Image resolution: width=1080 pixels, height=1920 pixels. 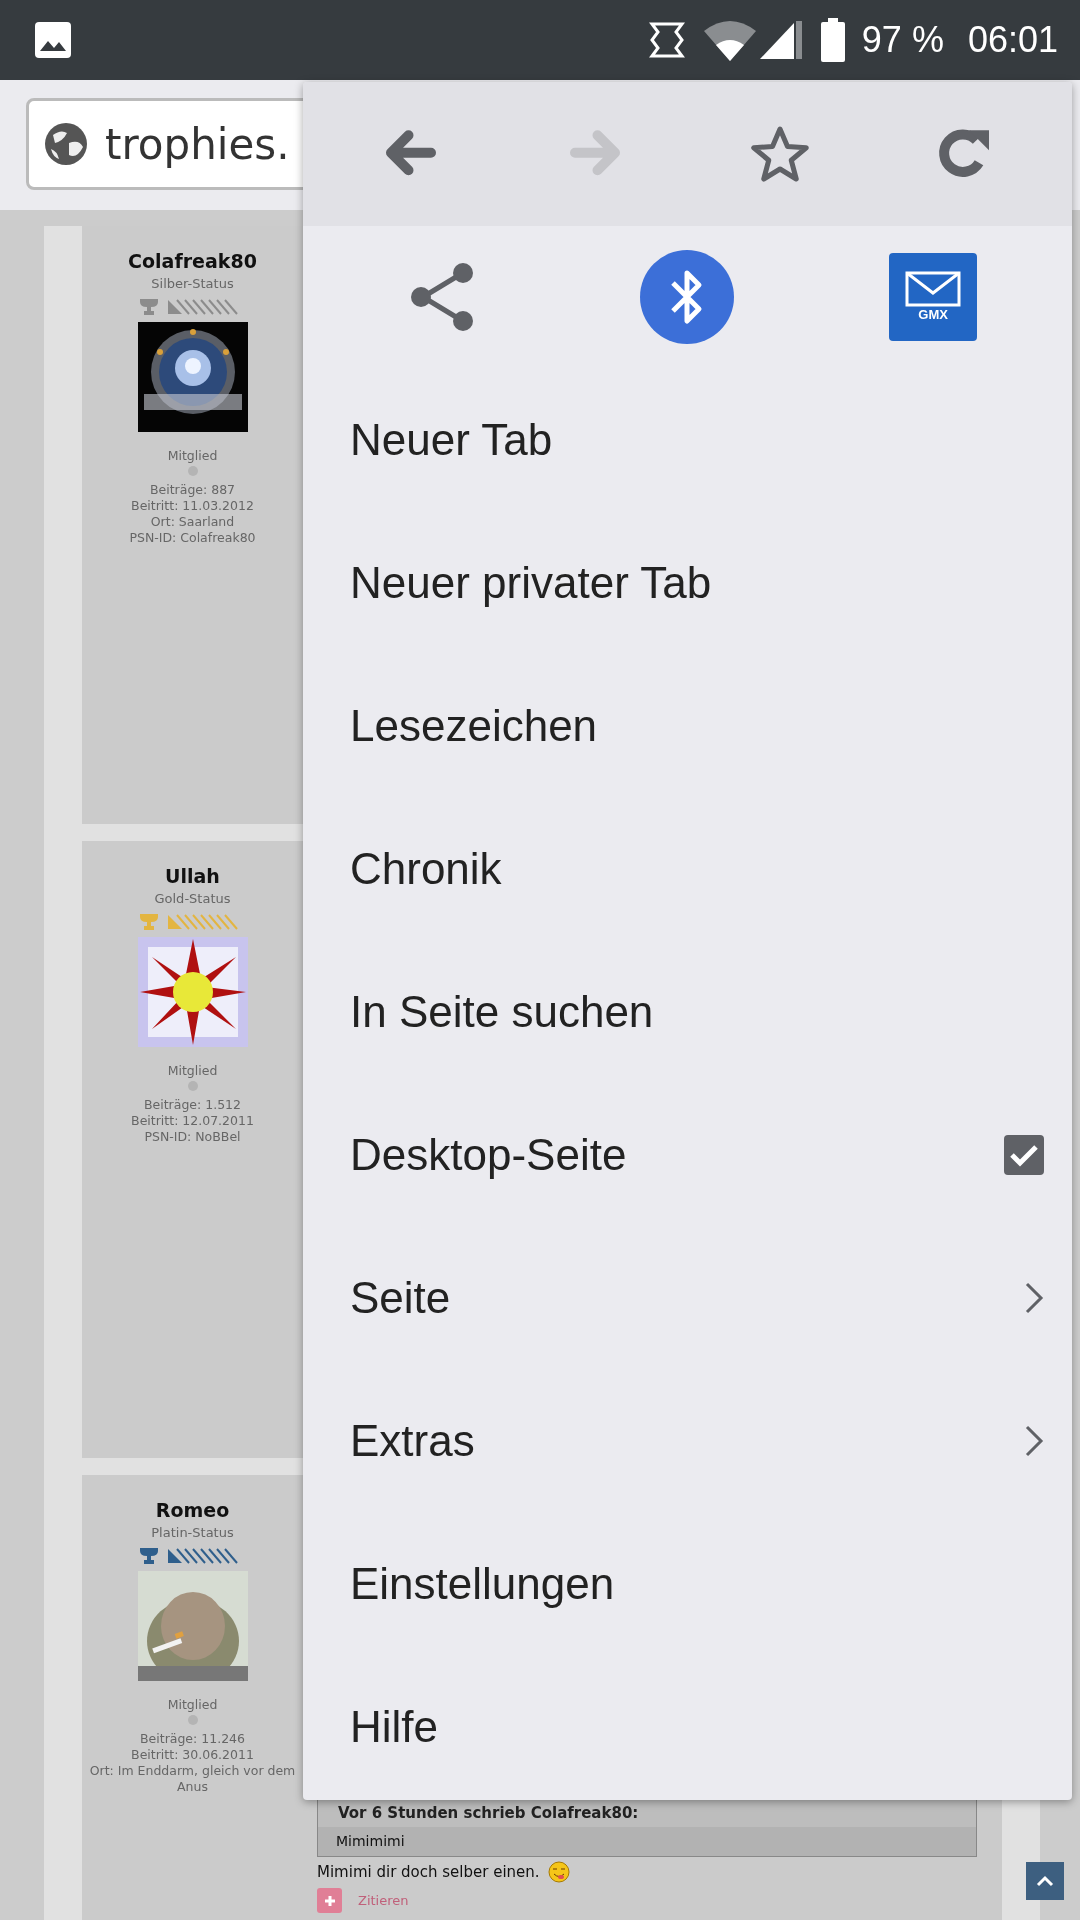 What do you see at coordinates (192, 538) in the screenshot?
I see `profile-stat: PSN-ID: Colafreak80` at bounding box center [192, 538].